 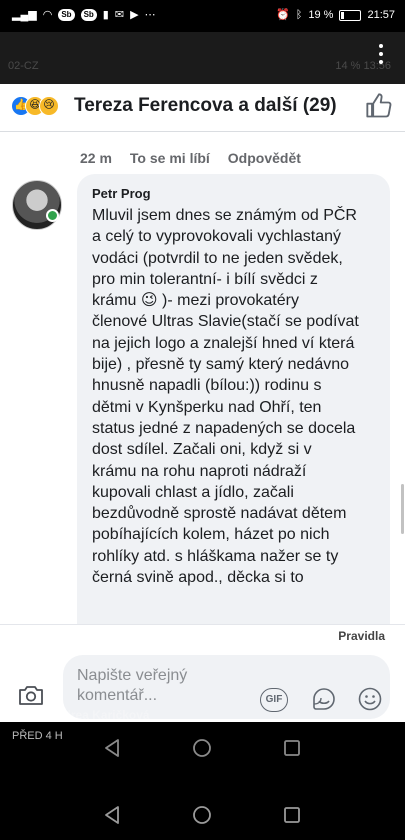 I want to click on comment-meta-row: 22 m To se mi líbí Odpovědět, so click(x=190, y=158).